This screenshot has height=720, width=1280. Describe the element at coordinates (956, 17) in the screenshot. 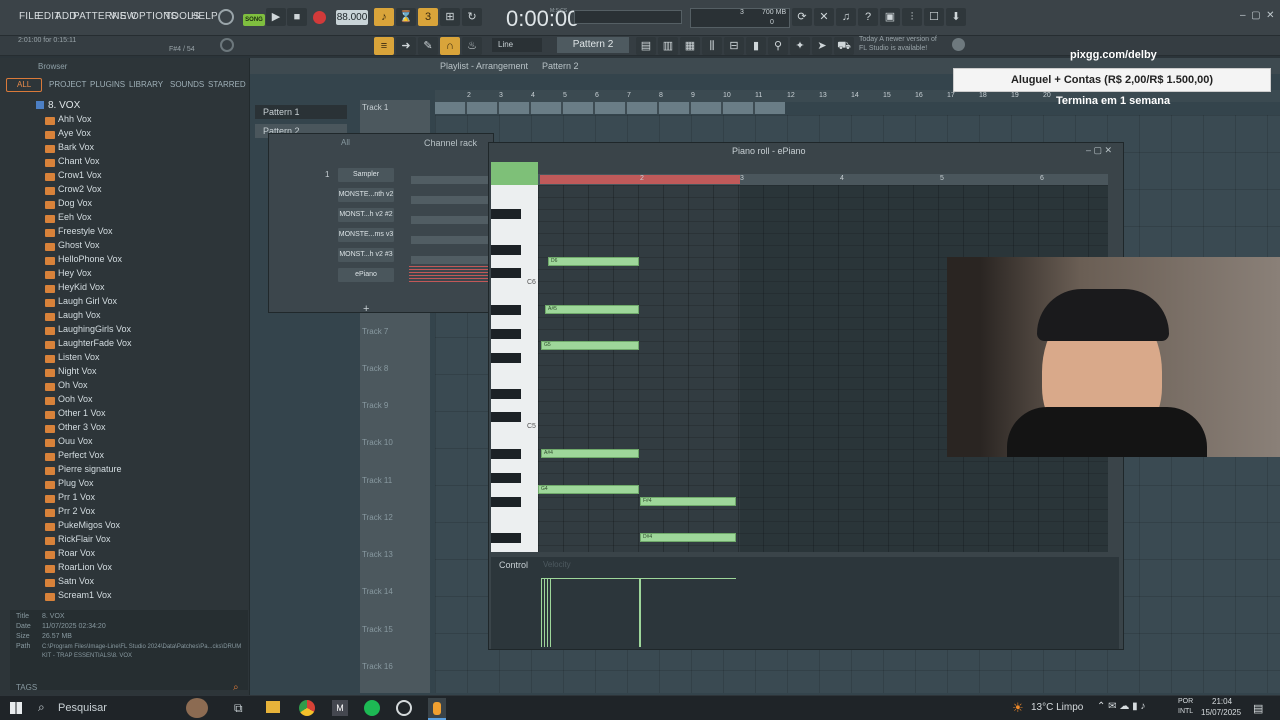

I see `download-icon: ⬇` at that location.